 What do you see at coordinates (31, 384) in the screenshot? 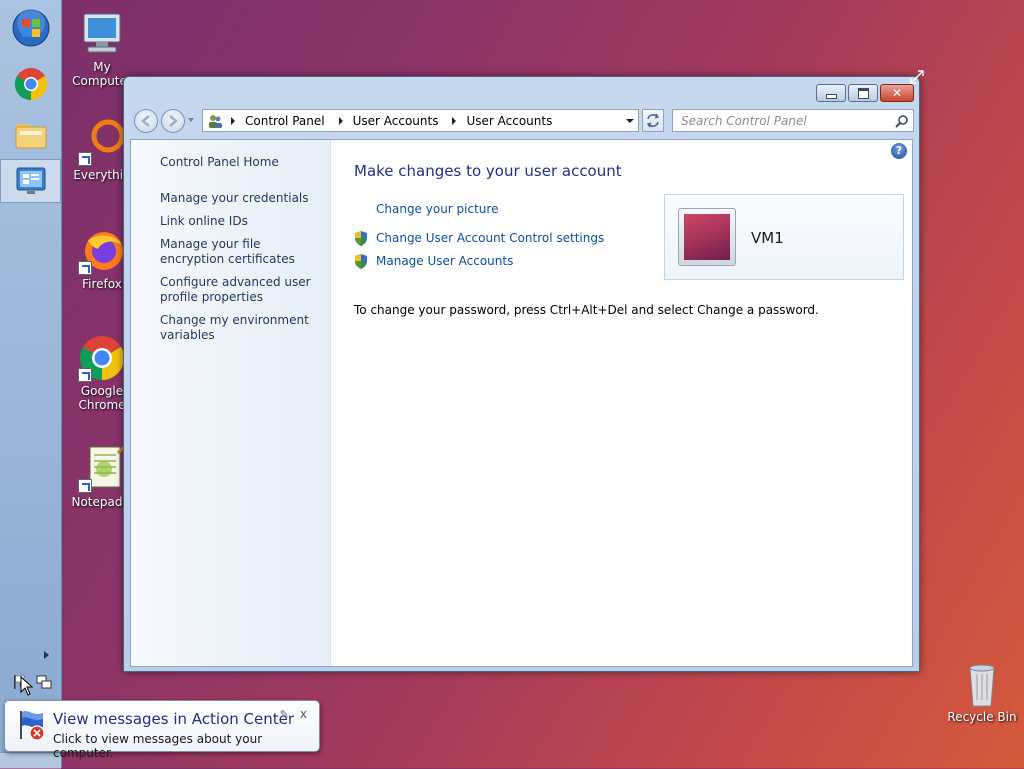
I see `taskbar` at bounding box center [31, 384].